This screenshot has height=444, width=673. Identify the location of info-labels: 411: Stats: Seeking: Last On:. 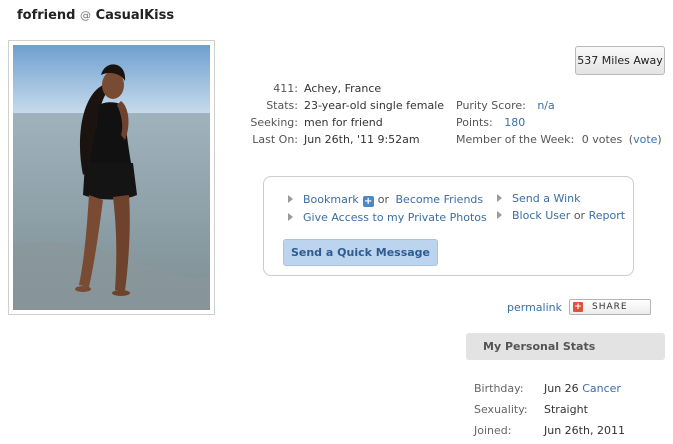
(264, 114).